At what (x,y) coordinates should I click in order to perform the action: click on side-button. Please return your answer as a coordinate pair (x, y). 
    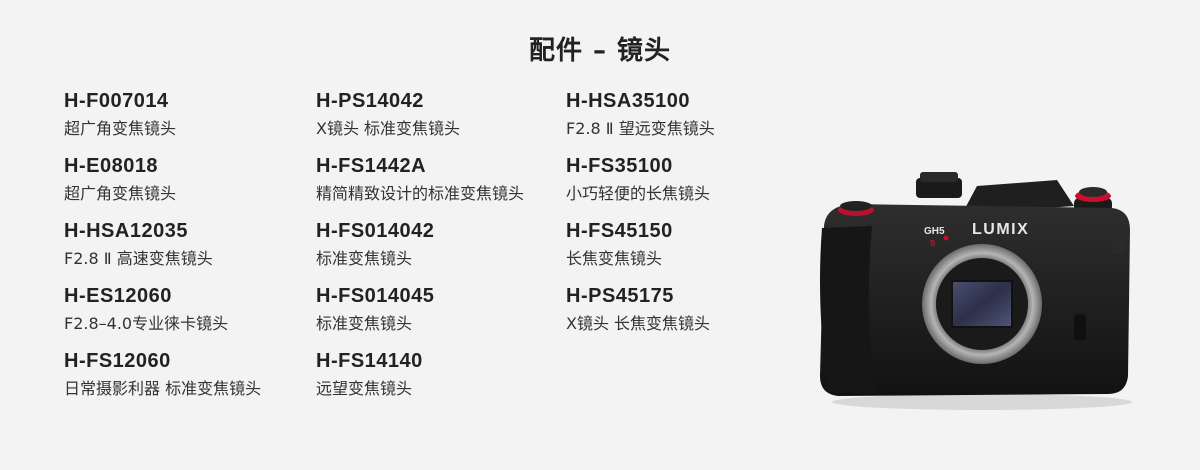
    Looking at the image, I should click on (1080, 327).